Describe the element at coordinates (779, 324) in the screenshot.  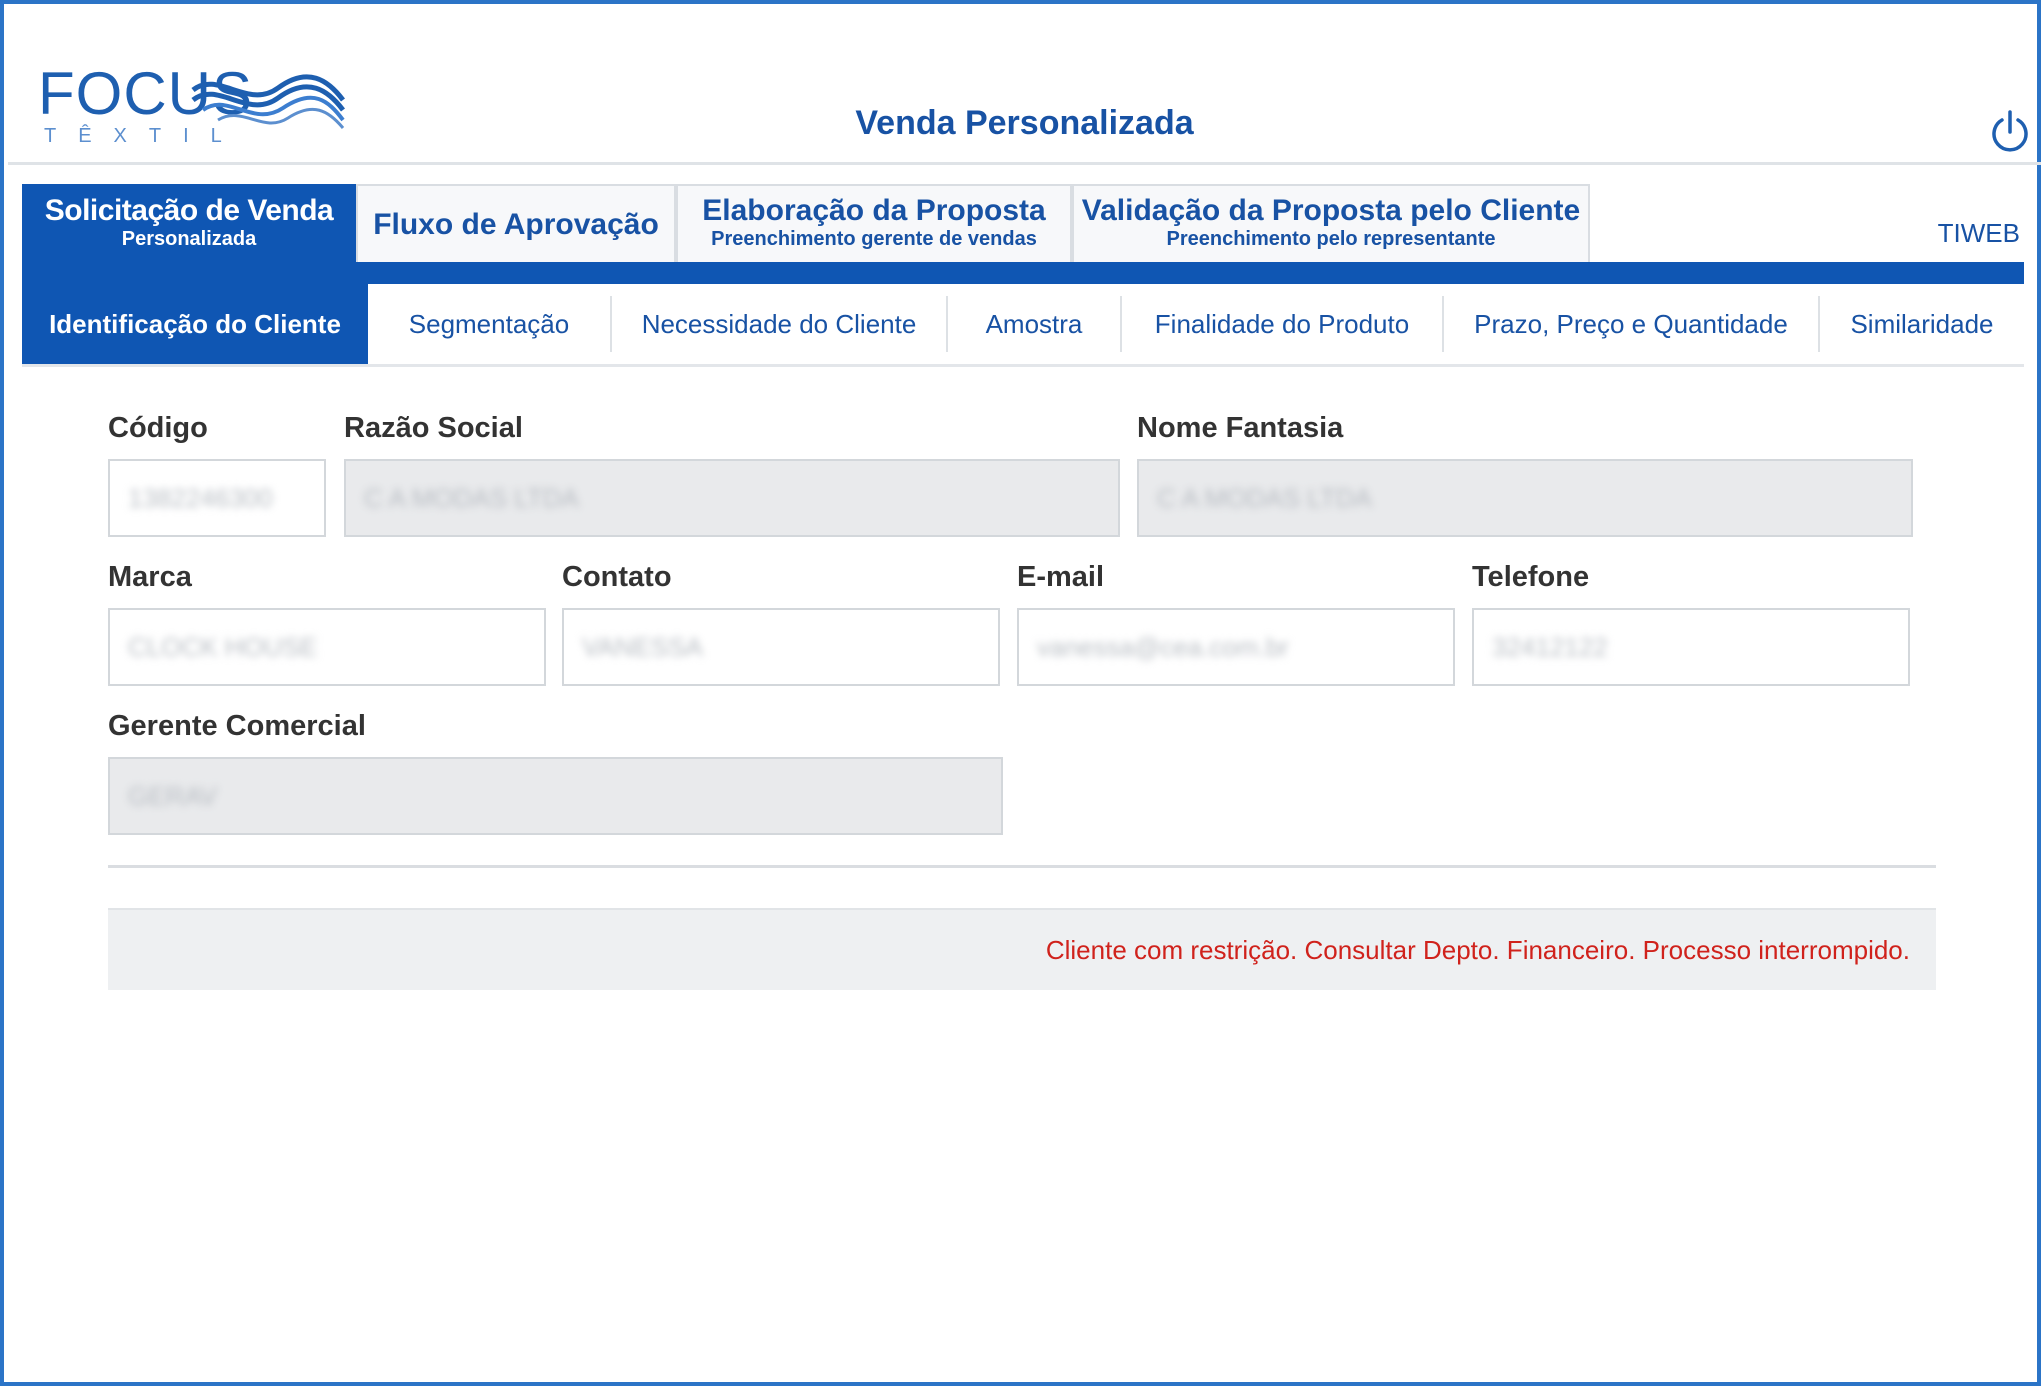
I see `subtab-necessidade-cliente: Necessidade do Cliente` at that location.